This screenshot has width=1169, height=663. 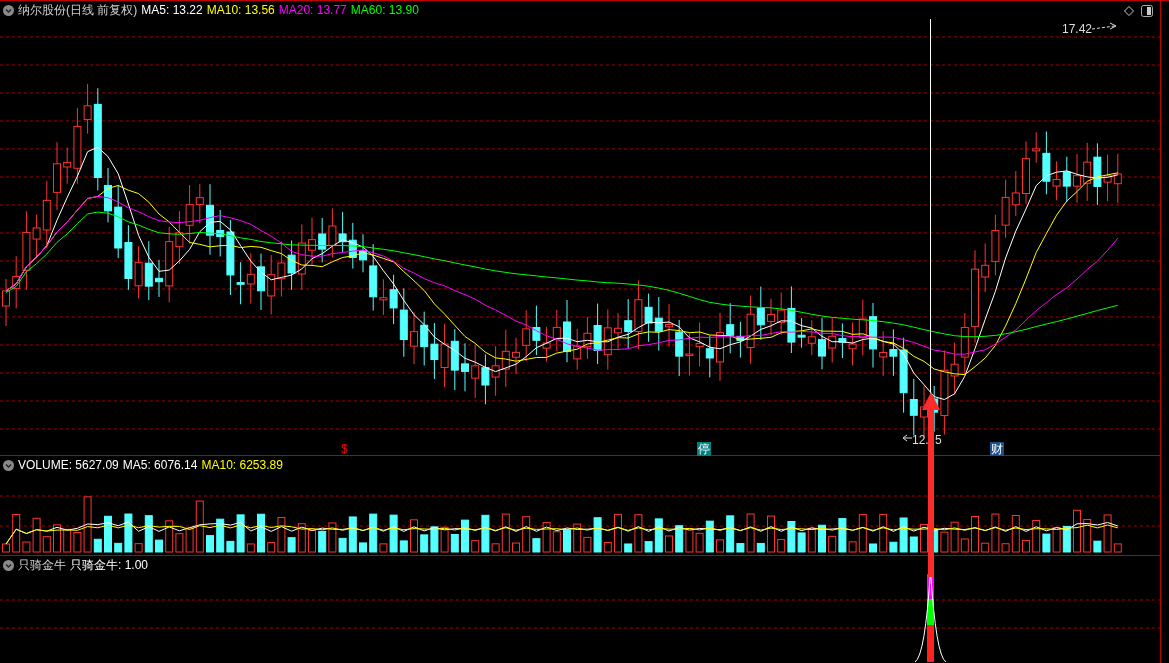 I want to click on pane-title: 纳尔股份(日线 前复权), so click(x=78, y=10).